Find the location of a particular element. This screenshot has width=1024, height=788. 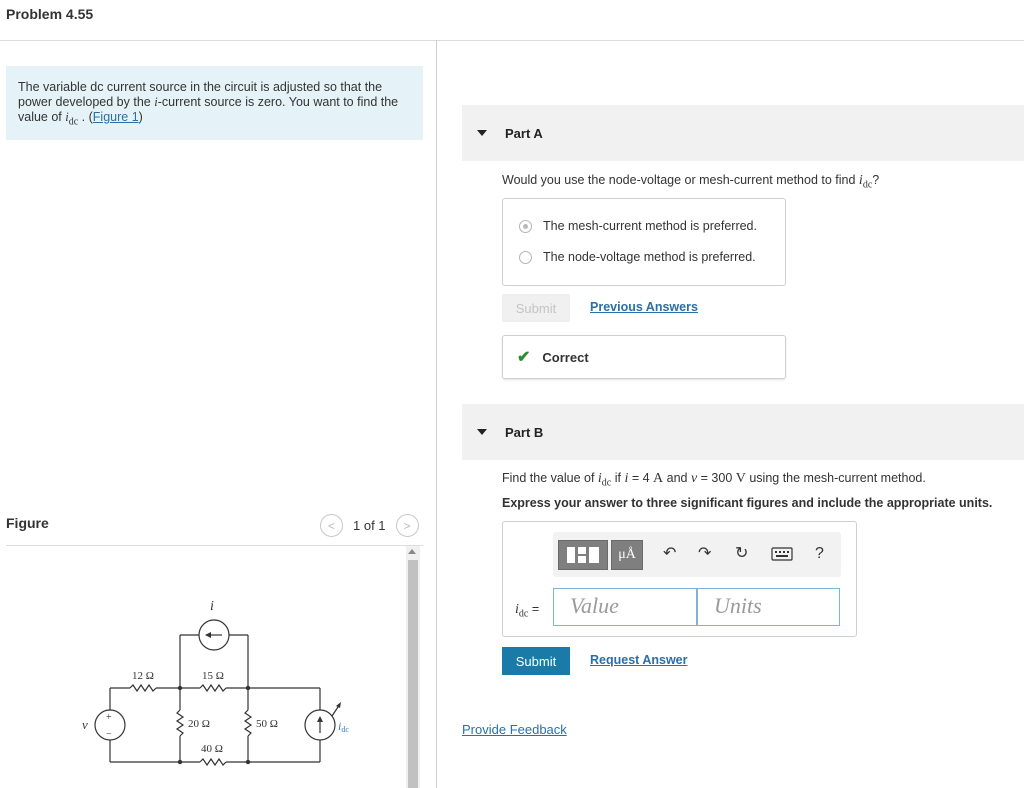

part-b-unit-v: V is located at coordinates (740, 478).